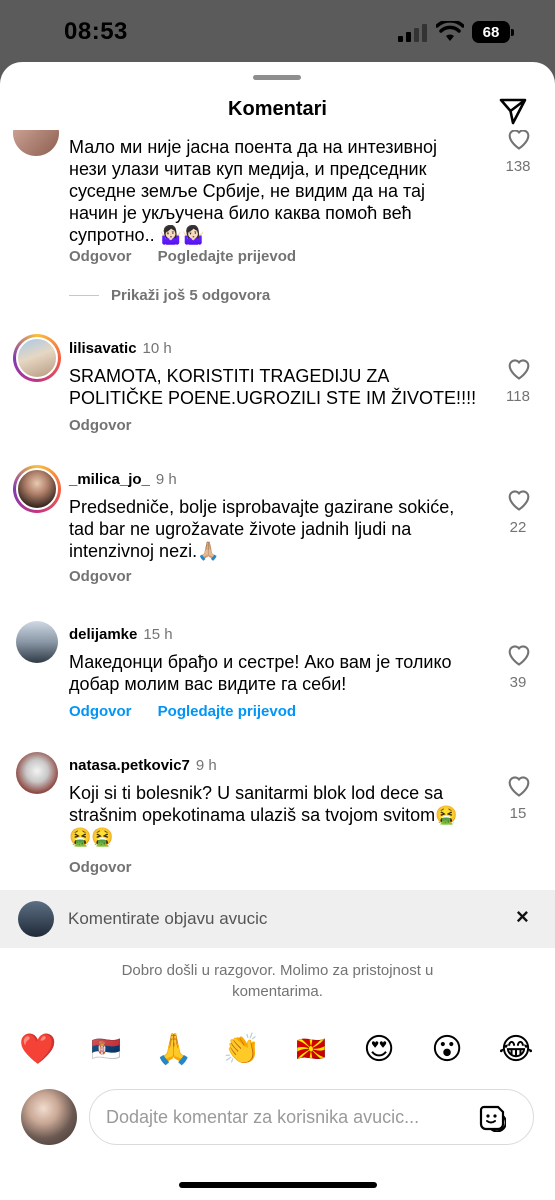 This screenshot has width=555, height=1200. Describe the element at coordinates (157, 348) in the screenshot. I see `comment-time: 10 h` at that location.